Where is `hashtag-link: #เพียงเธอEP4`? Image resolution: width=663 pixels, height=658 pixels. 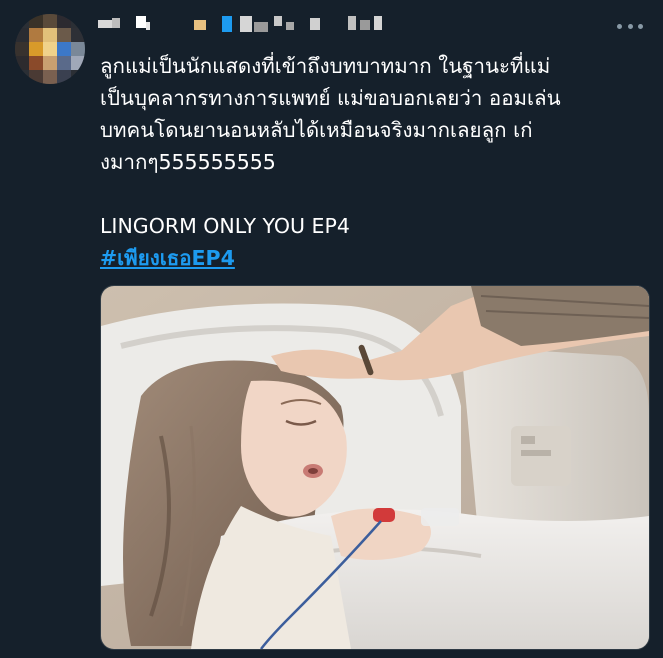
hashtag-link: #เพียงเธอEP4 is located at coordinates (372, 258).